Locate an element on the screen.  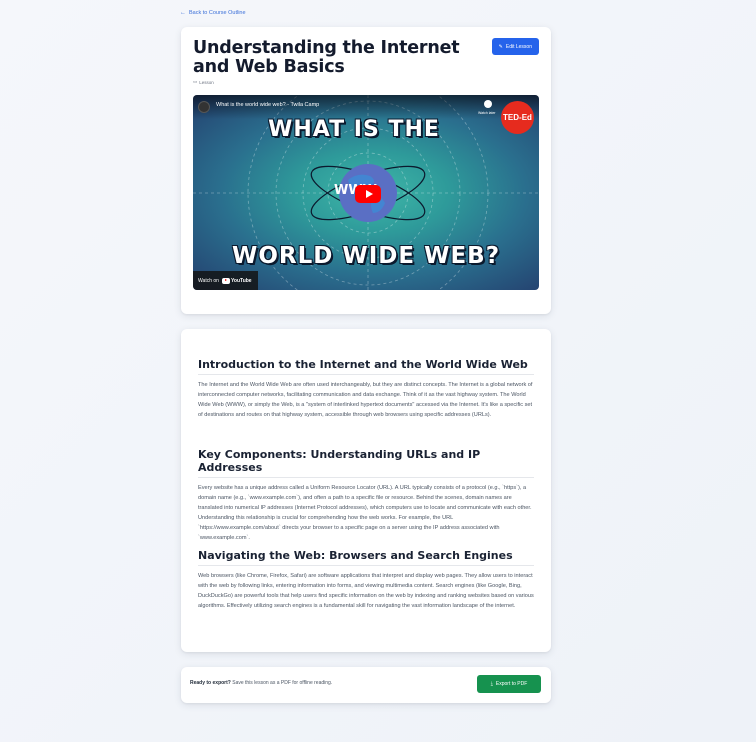
lesson-type-label: Lesson is located at coordinates (206, 82).